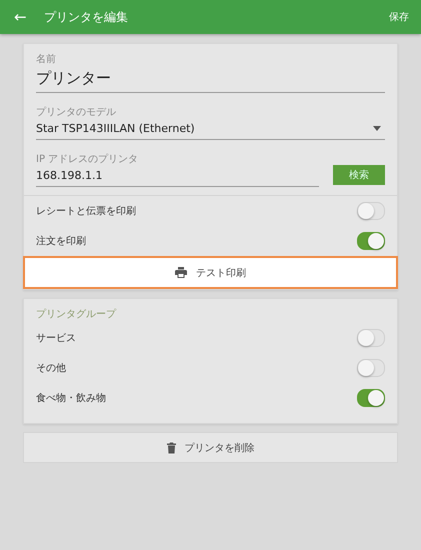 The image size is (421, 550). I want to click on field-label: IP アドレスのプリンタ, so click(88, 159).